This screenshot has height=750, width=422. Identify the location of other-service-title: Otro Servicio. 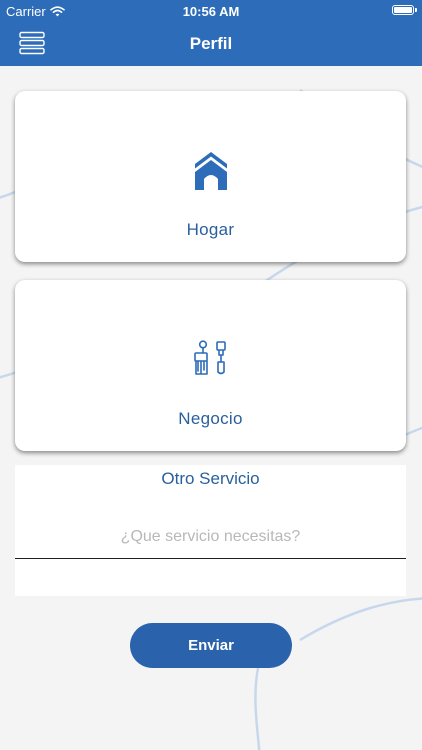
(210, 478).